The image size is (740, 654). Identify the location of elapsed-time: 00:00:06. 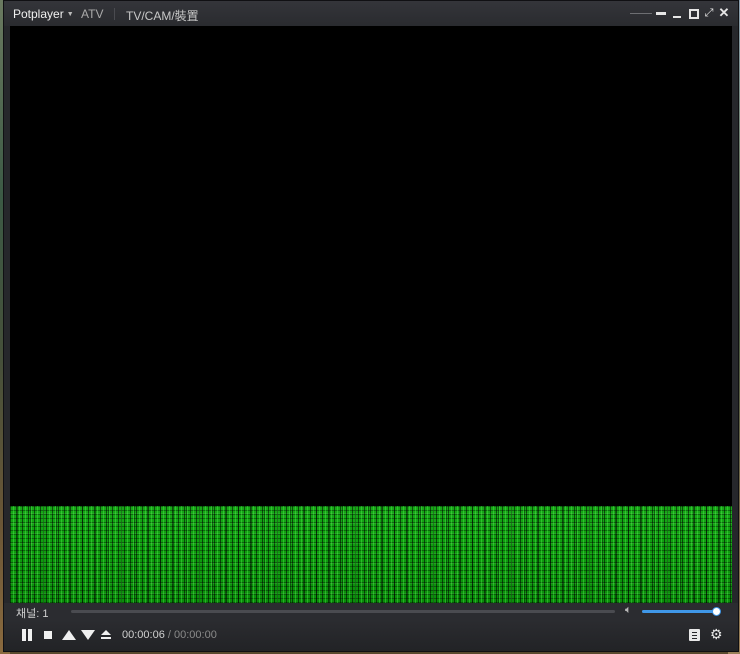
(143, 635).